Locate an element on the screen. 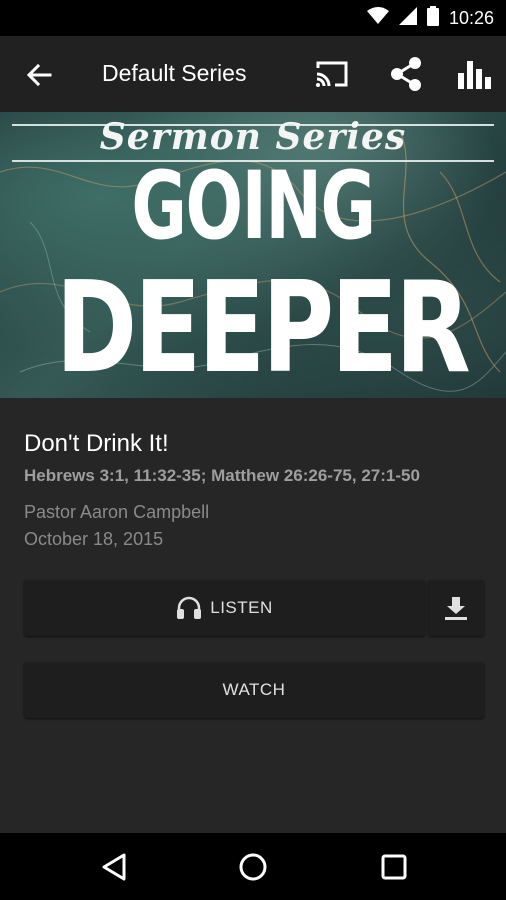 The height and width of the screenshot is (900, 506). back-triangle-icon is located at coordinates (114, 867).